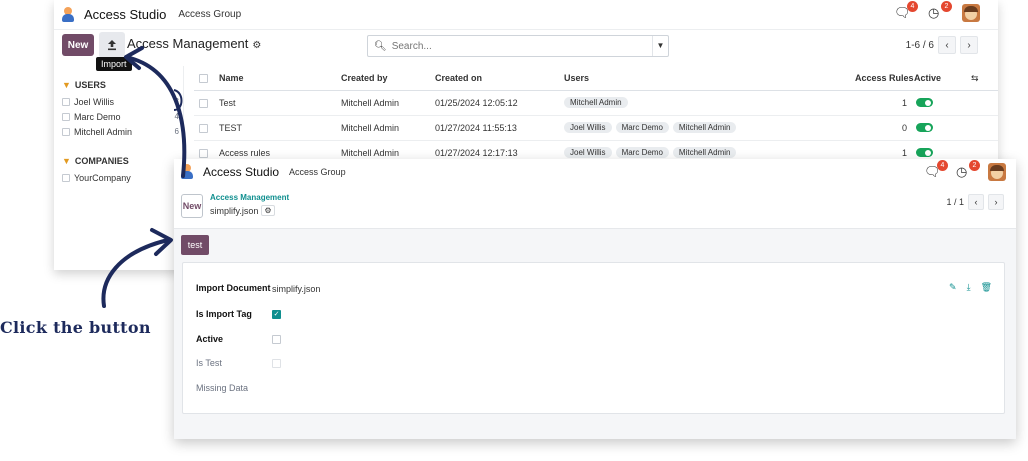  What do you see at coordinates (975, 78) in the screenshot?
I see `optional-columns-icon: ⇆` at bounding box center [975, 78].